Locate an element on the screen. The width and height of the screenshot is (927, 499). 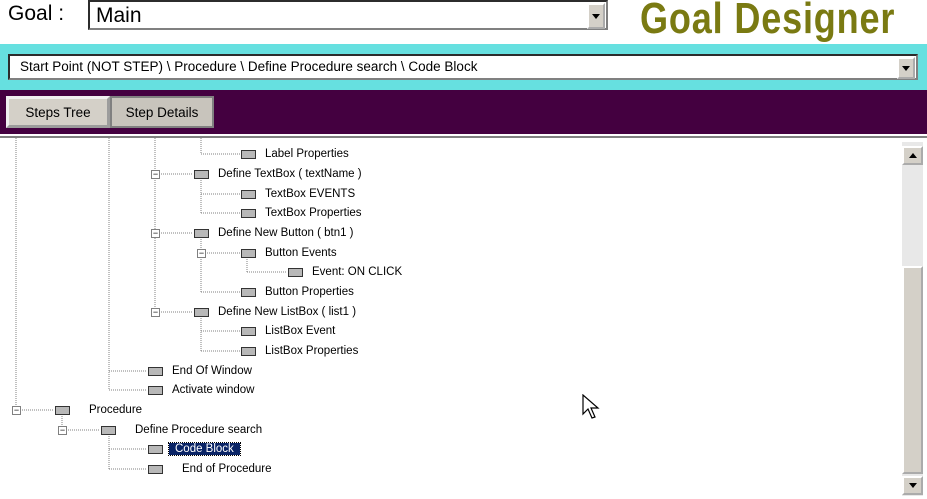
vertical-scrollbar is located at coordinates (912, 319).